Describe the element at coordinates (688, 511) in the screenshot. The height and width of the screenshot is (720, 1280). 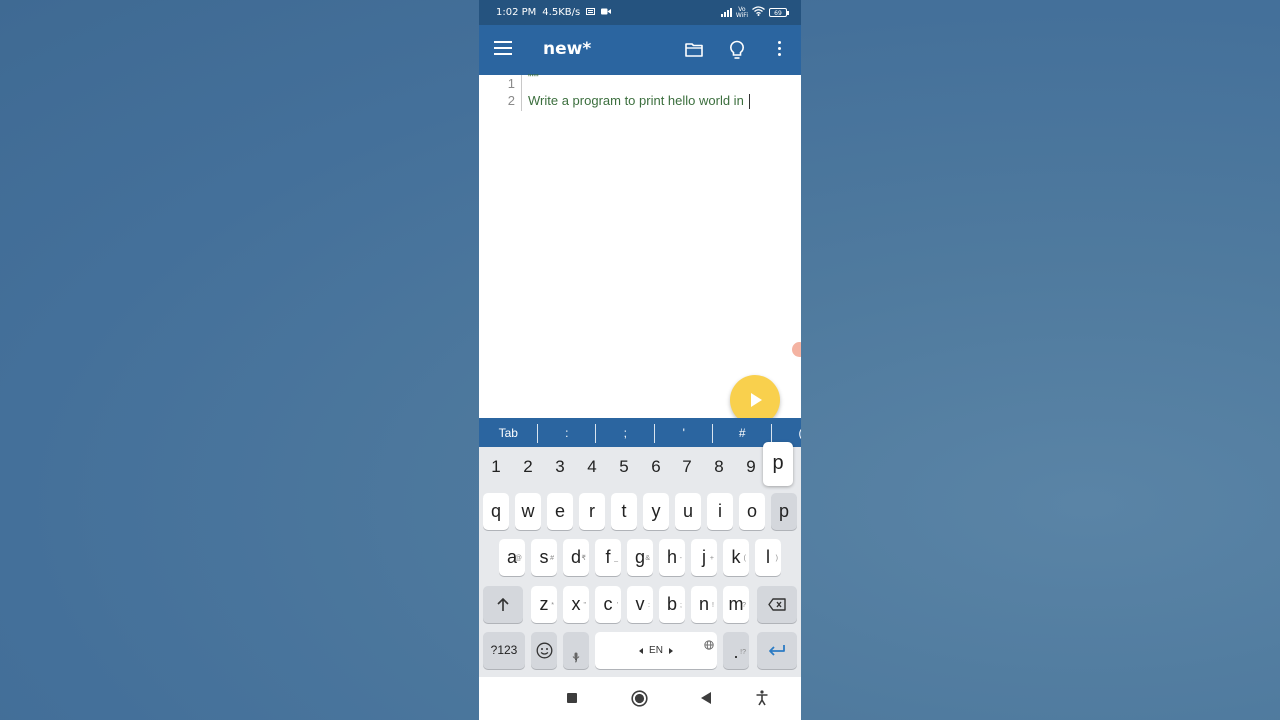
I see `key-u: u` at that location.